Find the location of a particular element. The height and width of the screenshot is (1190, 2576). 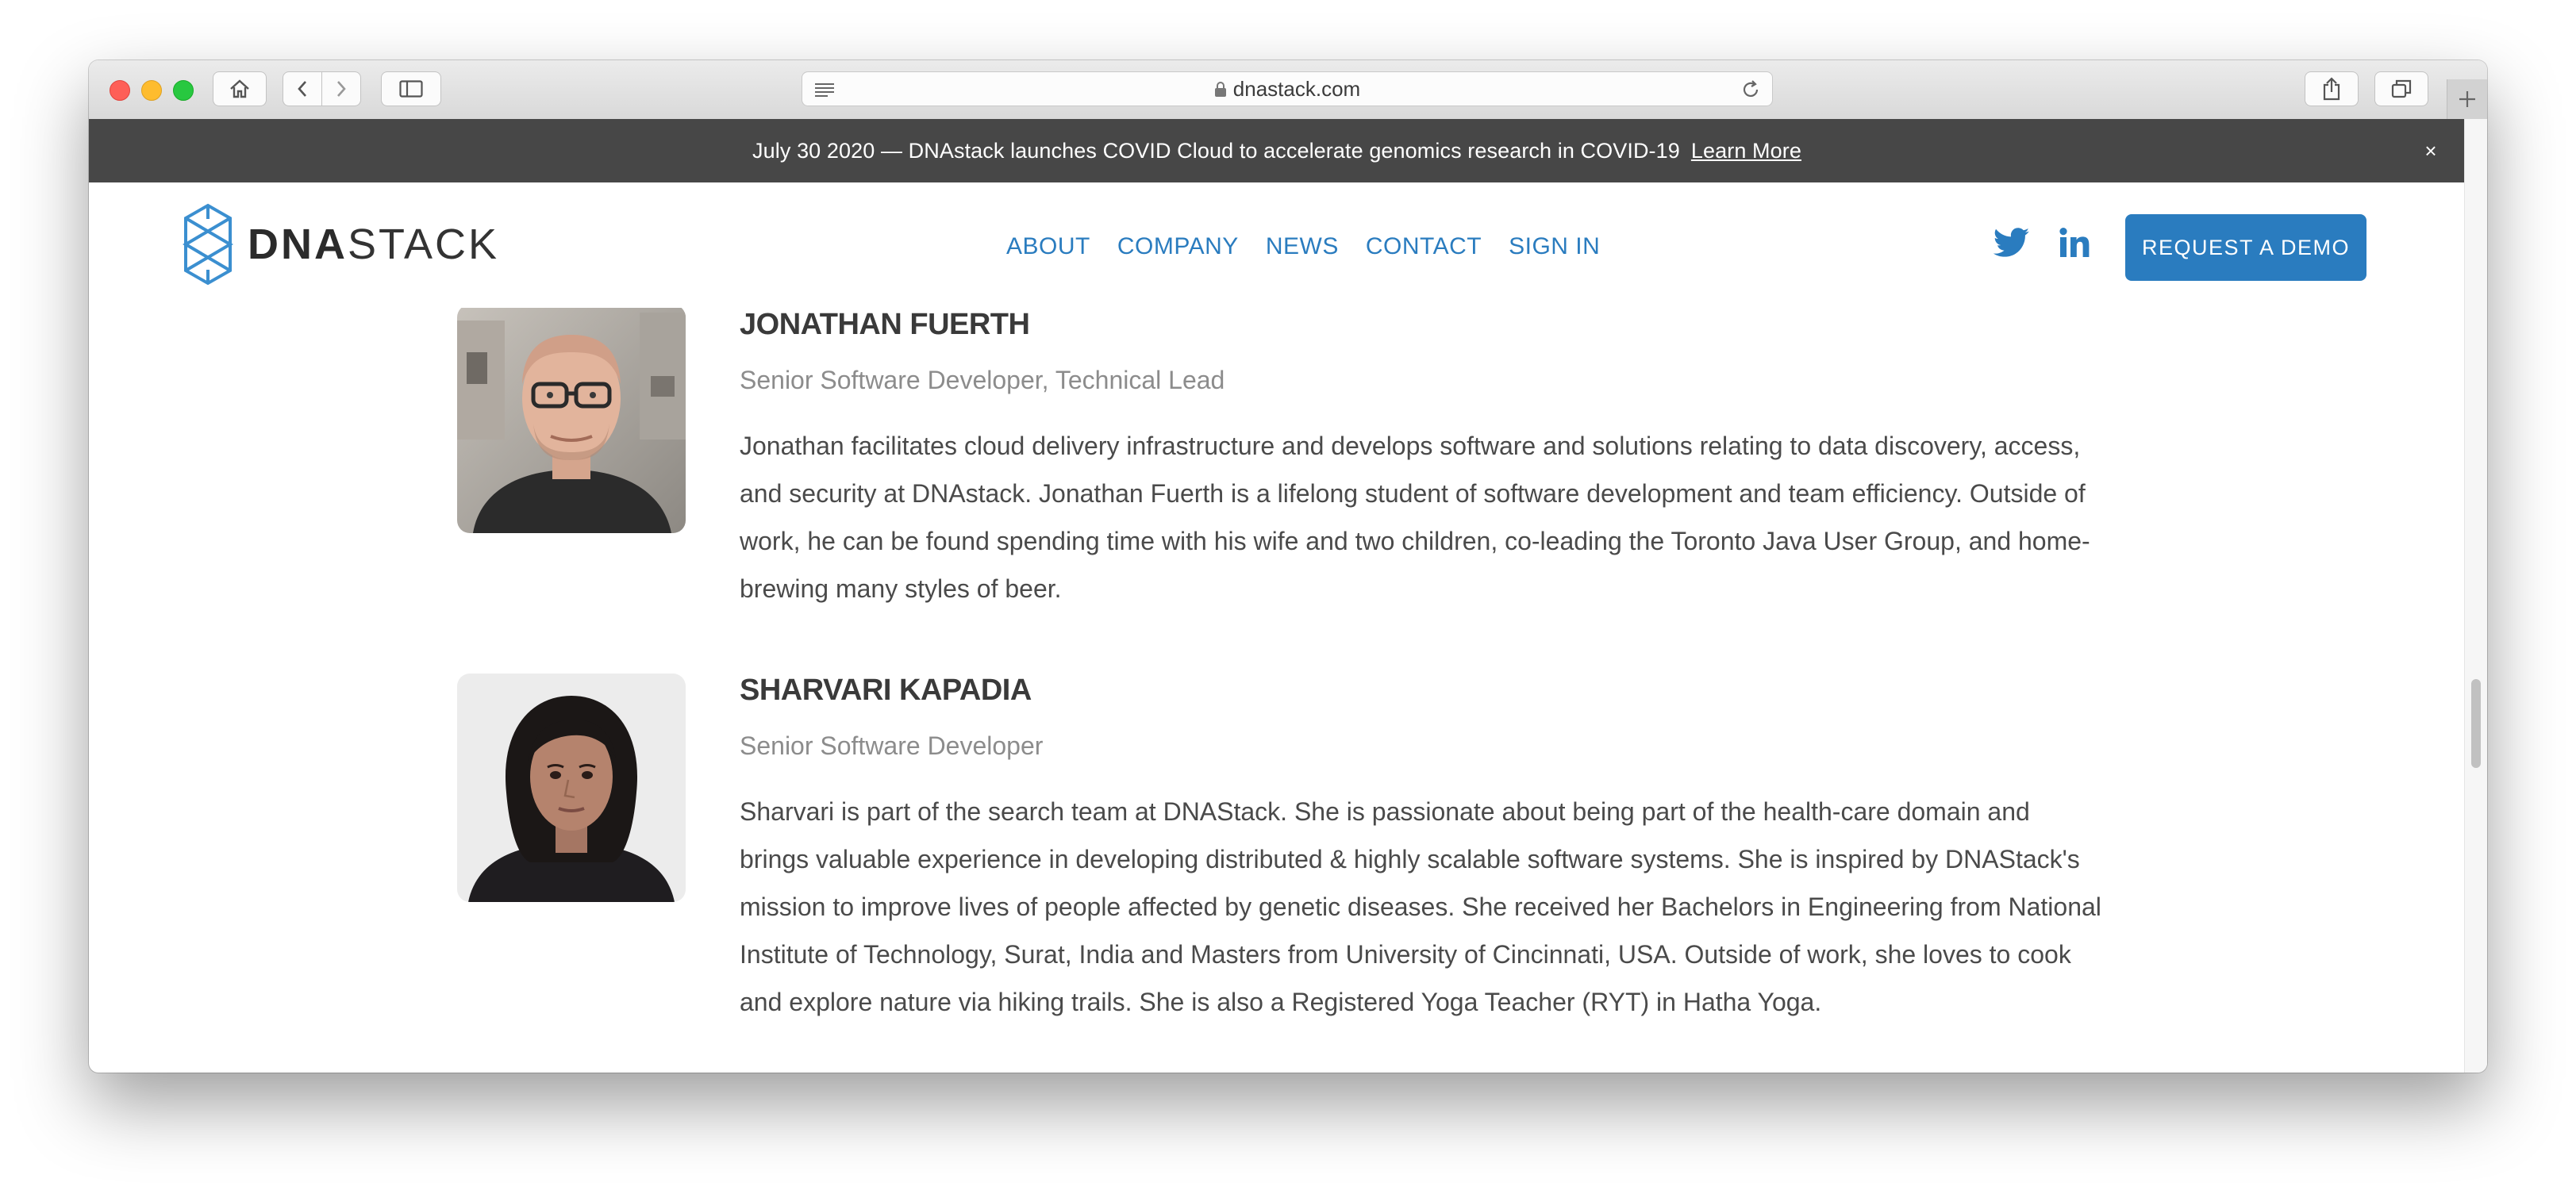

social-links is located at coordinates (2056, 243).